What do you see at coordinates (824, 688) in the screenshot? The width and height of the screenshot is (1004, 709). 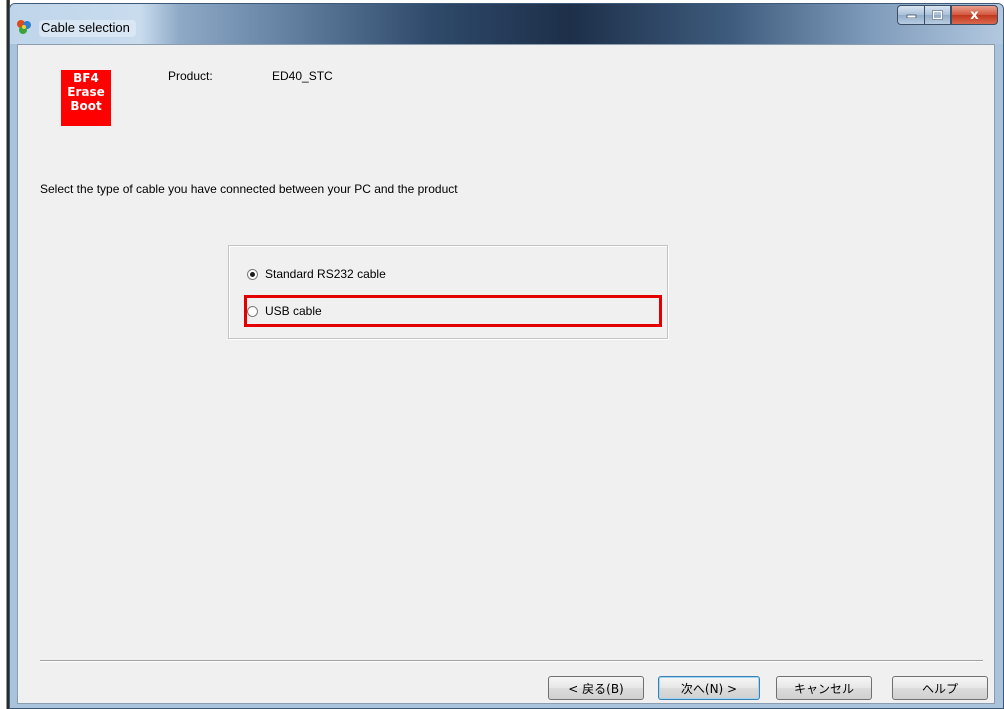 I see `cancel-button: キャンセル` at bounding box center [824, 688].